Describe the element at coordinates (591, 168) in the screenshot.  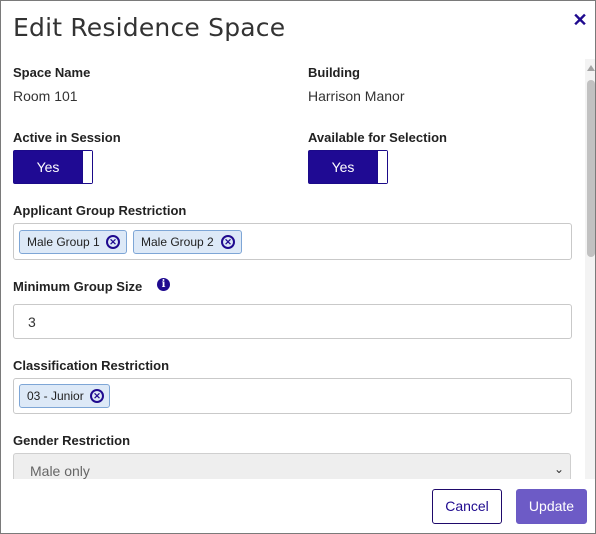
I see `scroll-thumb` at that location.